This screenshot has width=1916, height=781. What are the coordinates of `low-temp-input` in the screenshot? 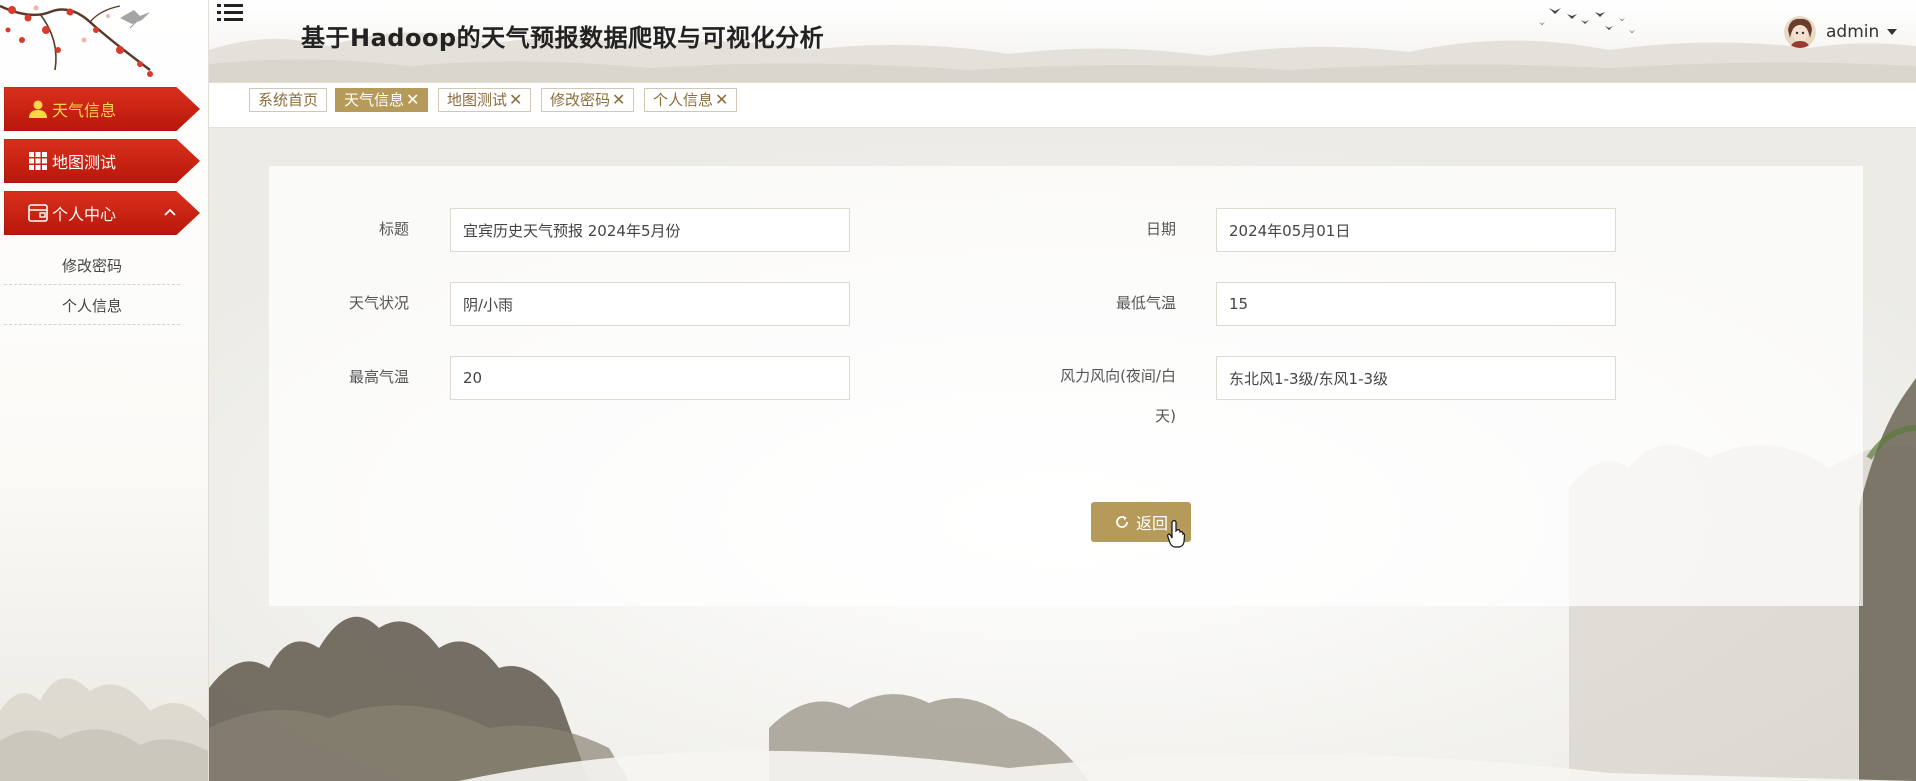 It's located at (1416, 304).